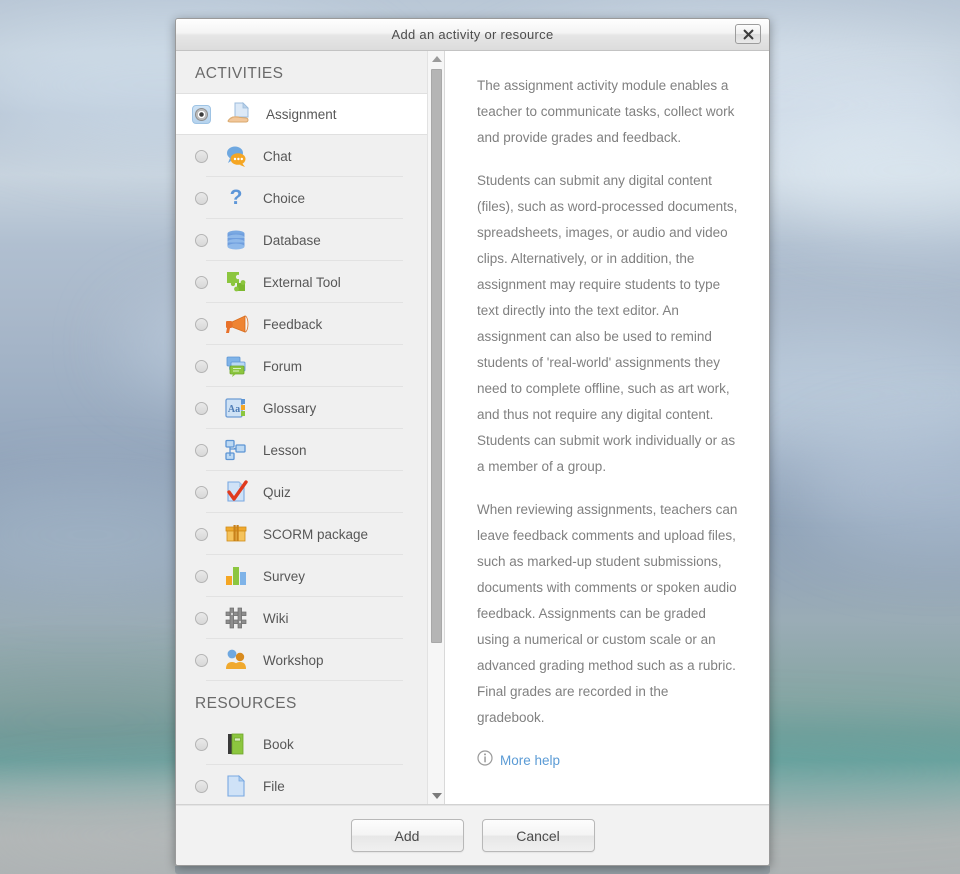 This screenshot has height=874, width=960. Describe the element at coordinates (236, 576) in the screenshot. I see `survey-icon` at that location.